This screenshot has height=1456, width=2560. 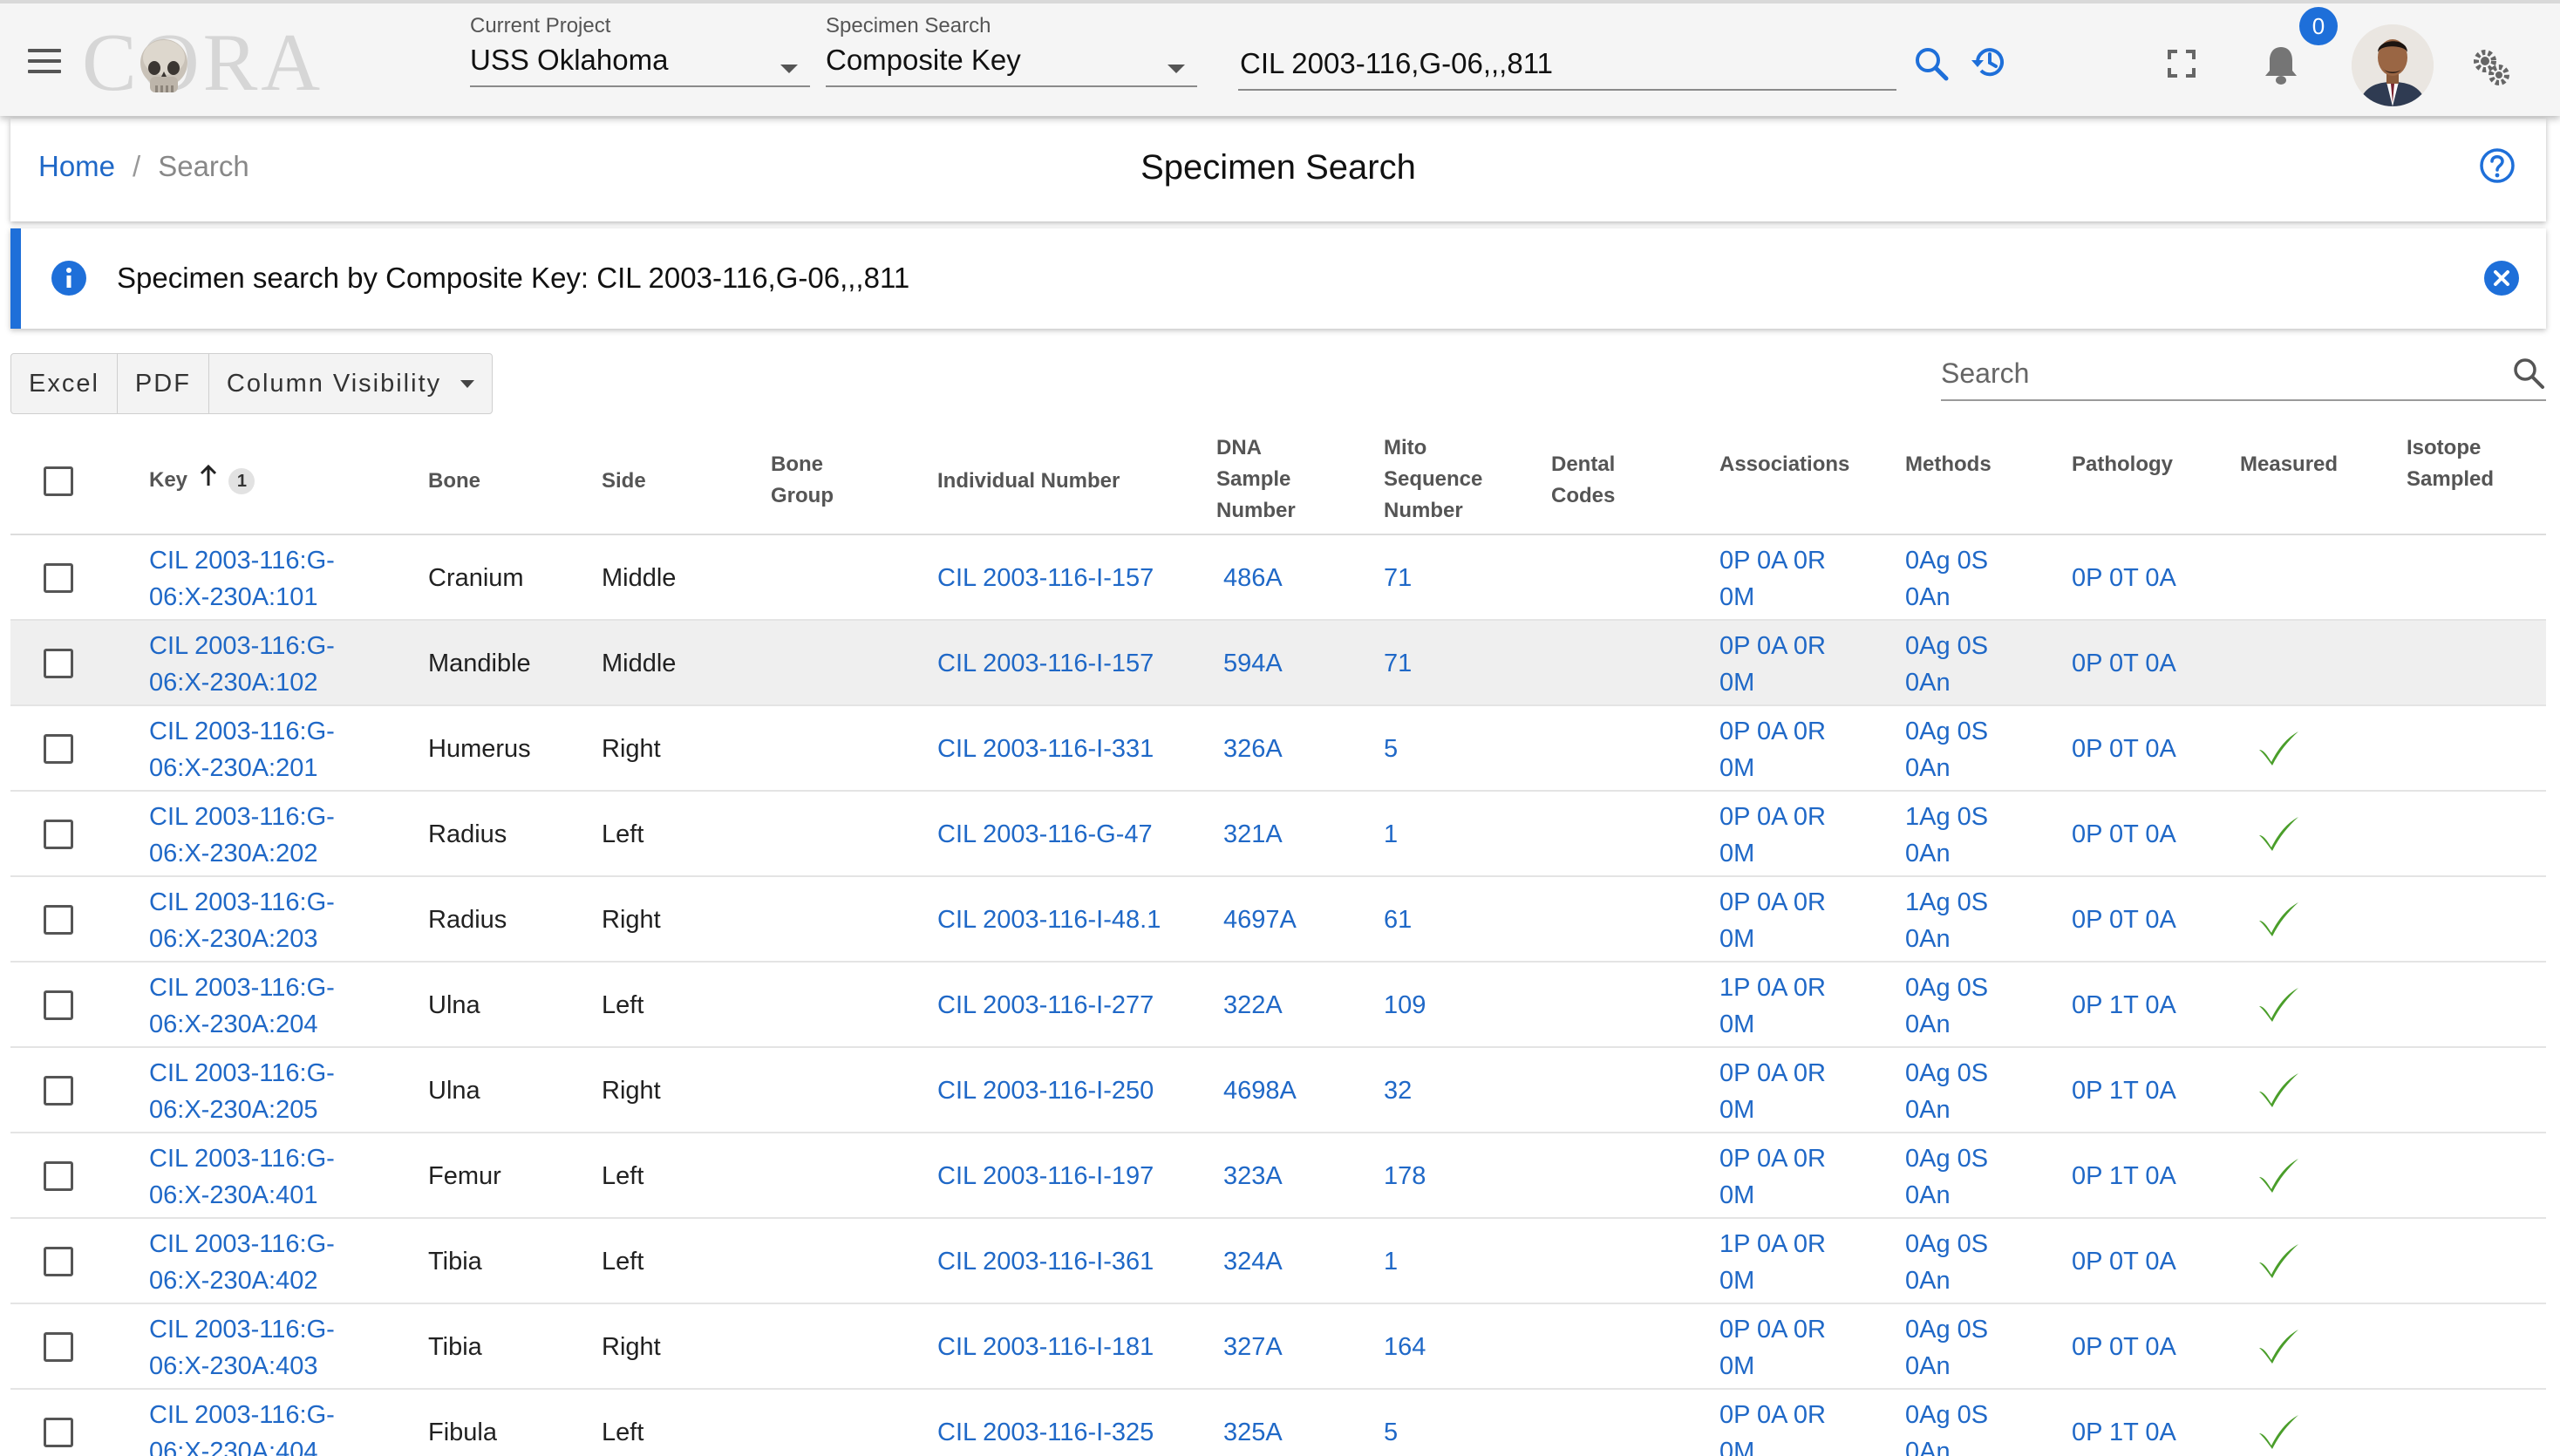 What do you see at coordinates (640, 53) in the screenshot?
I see `current-project-select: Current Project USS Oklahoma` at bounding box center [640, 53].